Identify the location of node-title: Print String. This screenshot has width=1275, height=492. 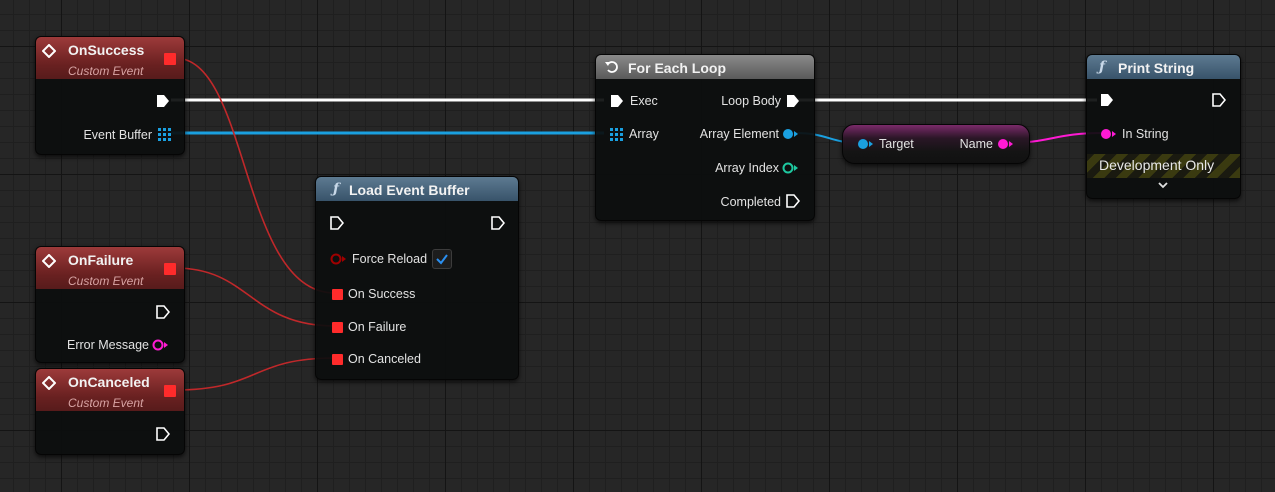
(1156, 68).